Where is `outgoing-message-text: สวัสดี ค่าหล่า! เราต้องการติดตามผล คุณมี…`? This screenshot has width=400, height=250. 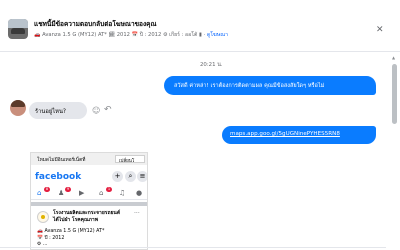
outgoing-message-text: สวัสดี ค่าหล่า! เราต้องการติดตามผล คุณมี… is located at coordinates (249, 86).